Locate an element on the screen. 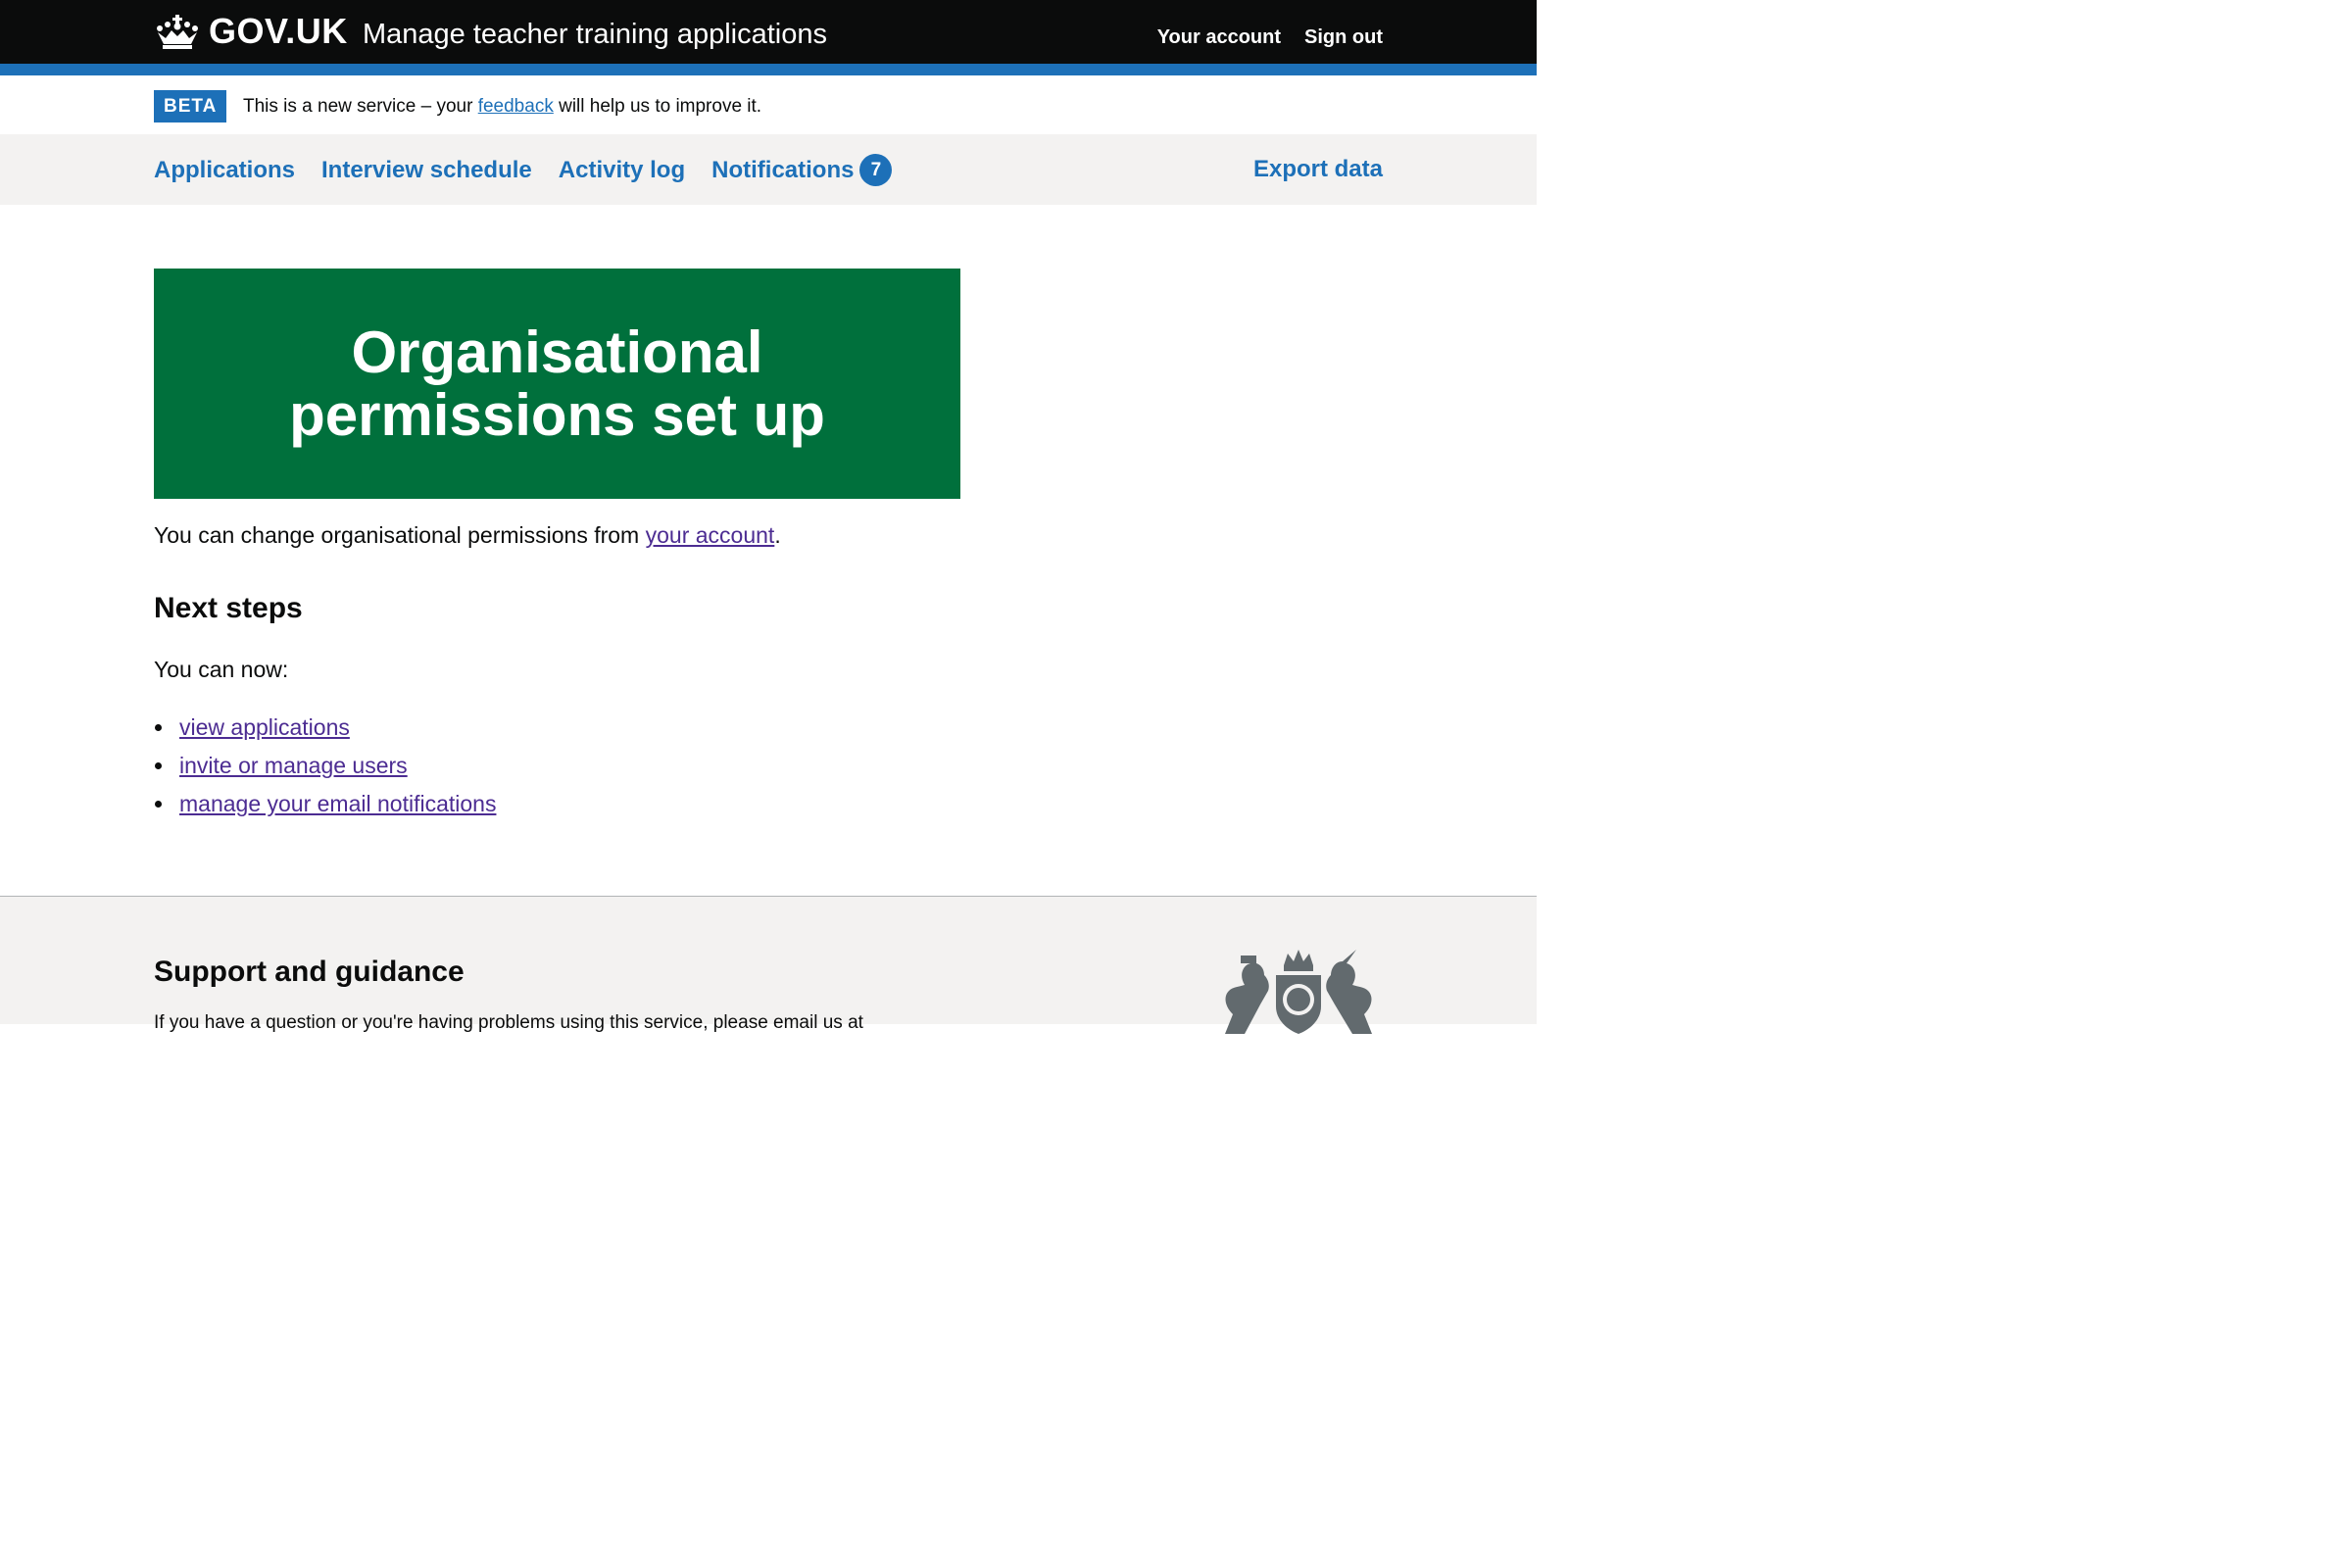  list-item: manage your email notifications is located at coordinates (325, 803).